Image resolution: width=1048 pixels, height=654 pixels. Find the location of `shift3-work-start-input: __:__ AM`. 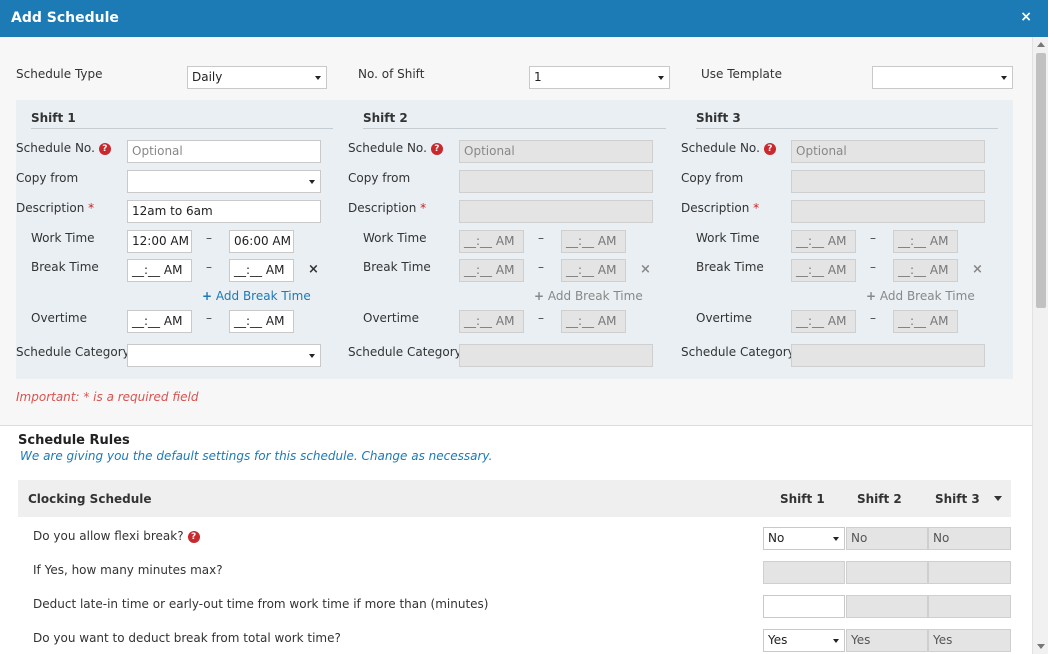

shift3-work-start-input: __:__ AM is located at coordinates (823, 241).